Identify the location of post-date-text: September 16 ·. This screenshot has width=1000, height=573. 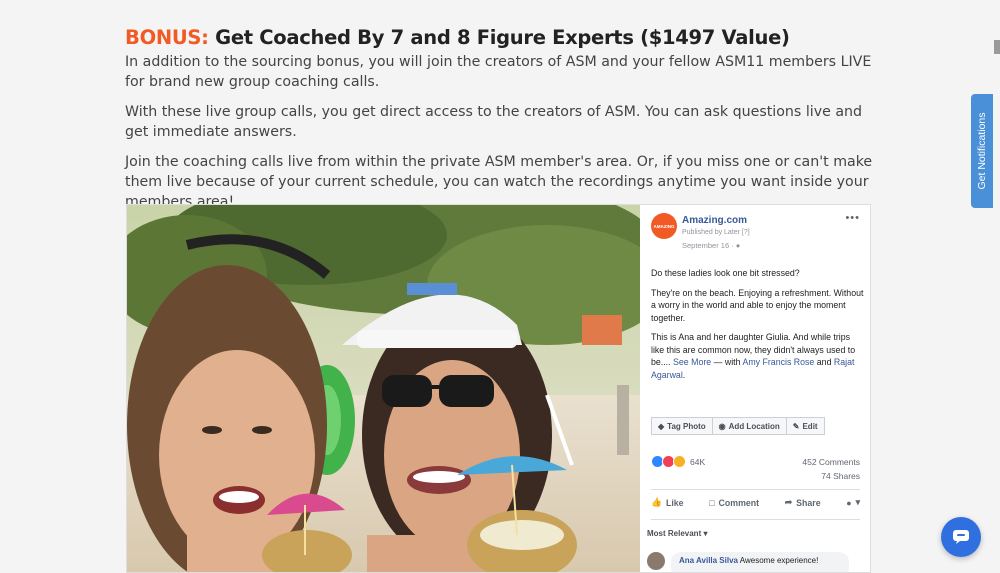
(708, 245).